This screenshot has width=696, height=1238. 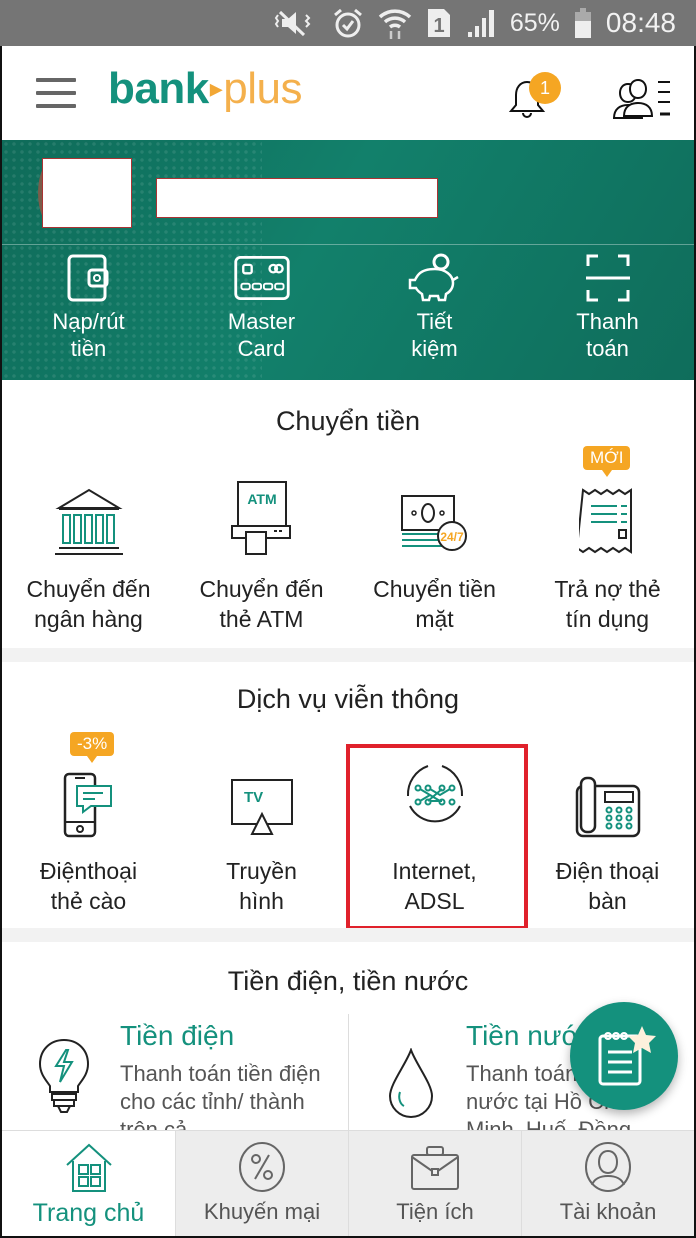 What do you see at coordinates (433, 277) in the screenshot?
I see `piggy-bank-icon` at bounding box center [433, 277].